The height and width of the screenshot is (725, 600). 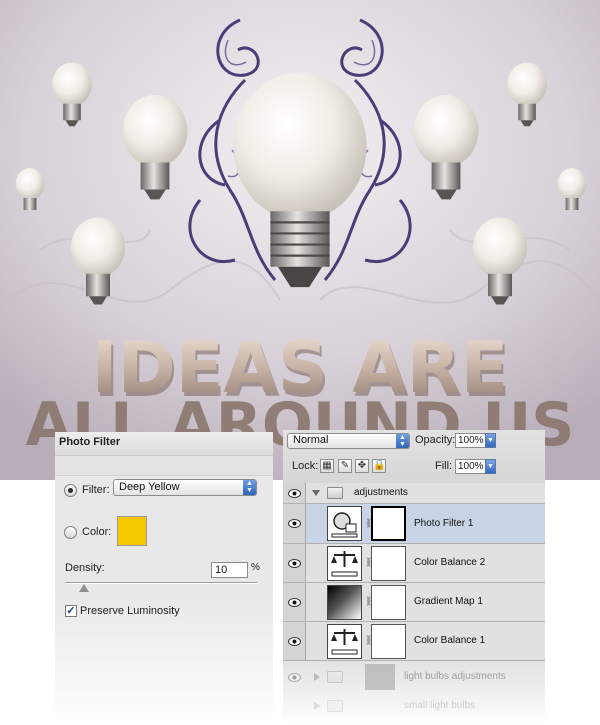 I want to click on layer-row-light-bulbs-adjustments: light bulbs adjustments, so click(x=414, y=677).